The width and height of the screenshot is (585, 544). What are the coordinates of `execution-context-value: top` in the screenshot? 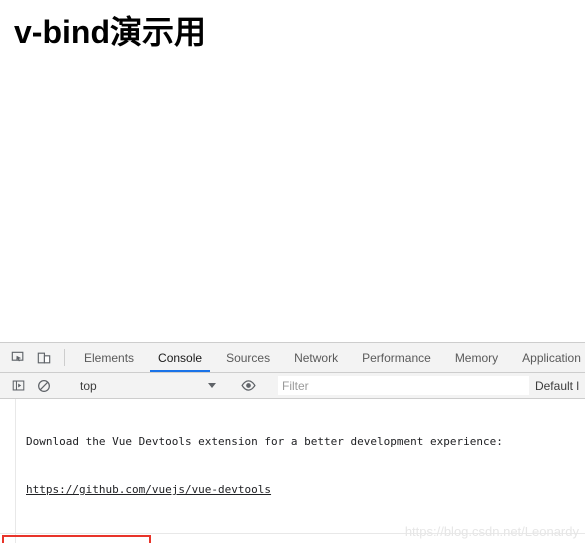 It's located at (88, 385).